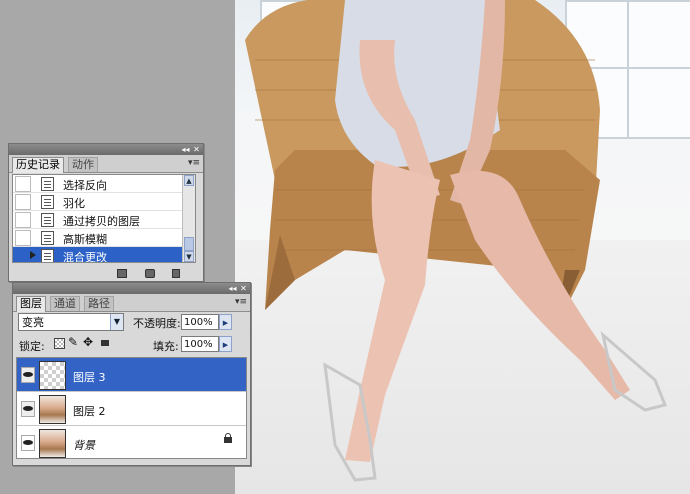  I want to click on lock-transparency-icon, so click(59, 343).